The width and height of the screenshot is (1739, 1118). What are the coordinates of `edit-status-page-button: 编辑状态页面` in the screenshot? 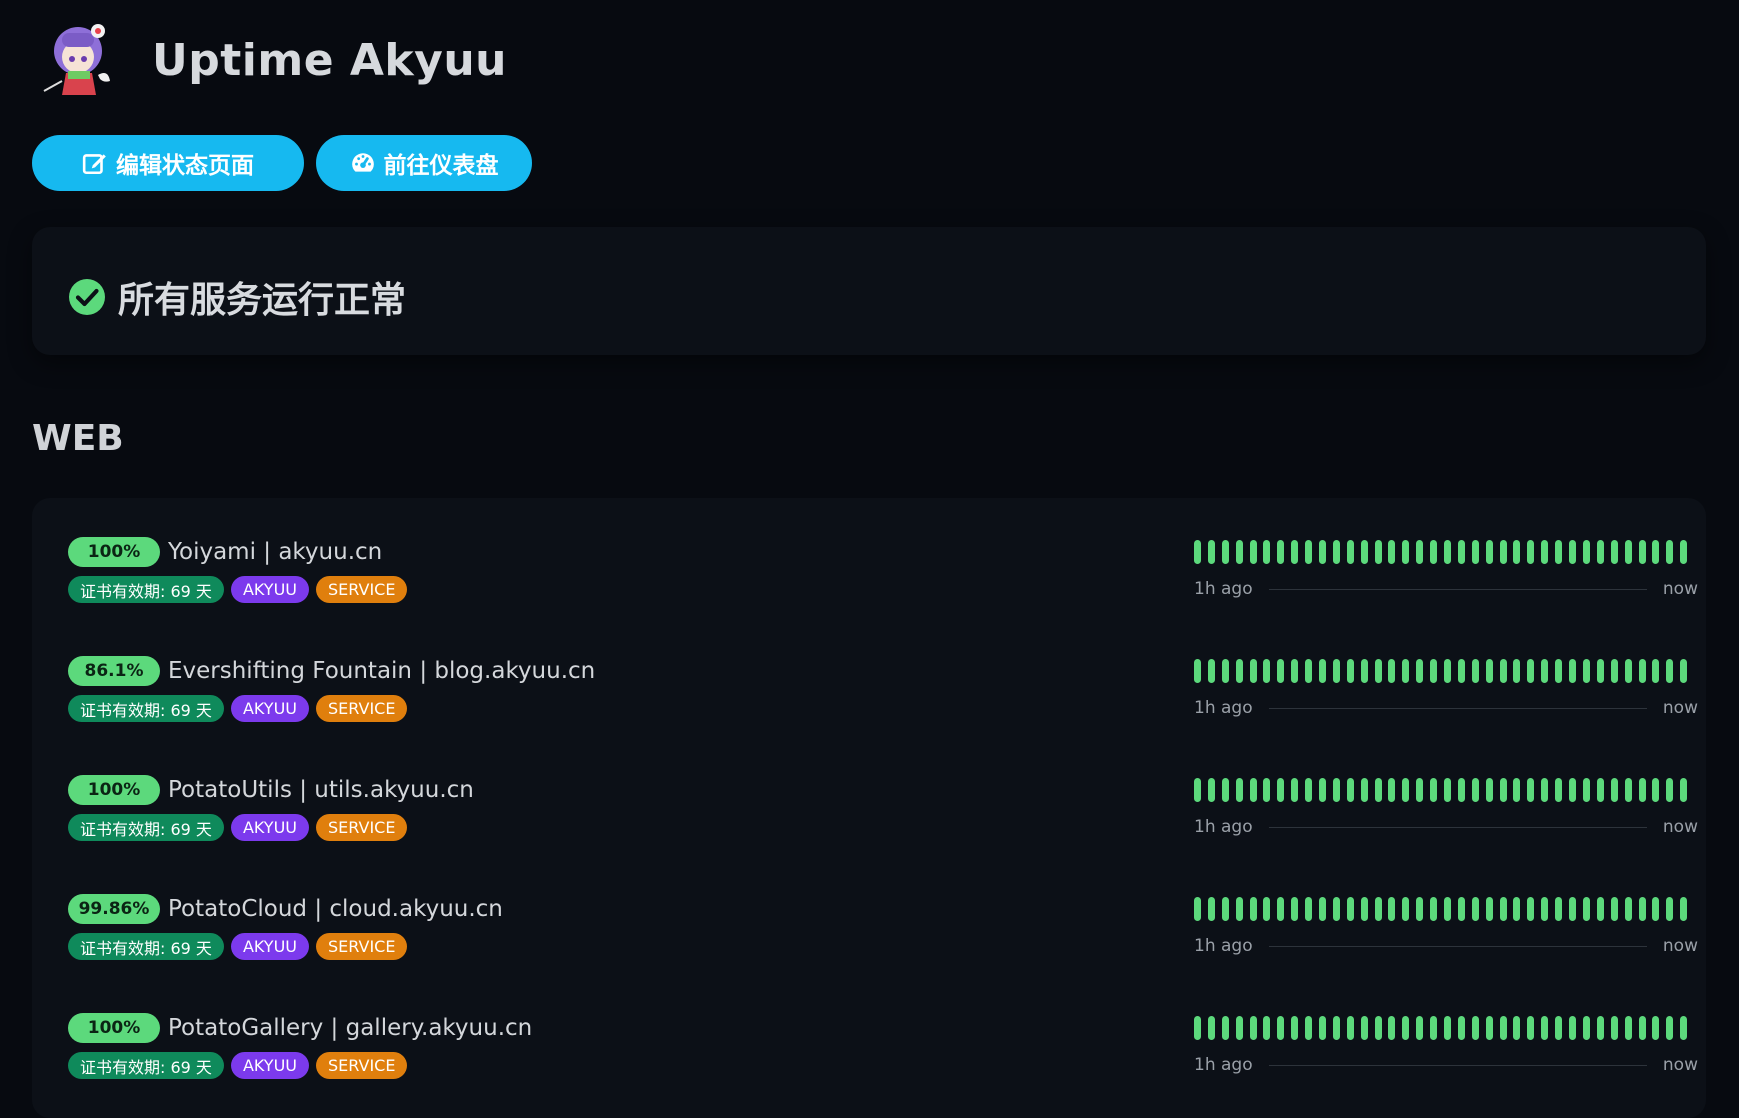 It's located at (168, 163).